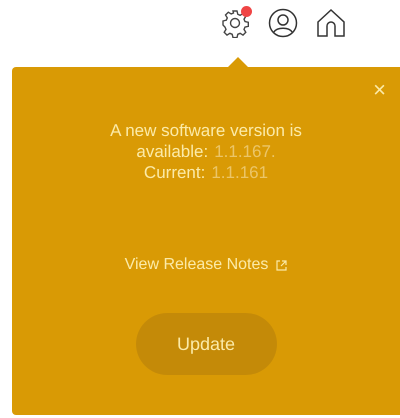  What do you see at coordinates (239, 172) in the screenshot?
I see `current-version: 1.1.161` at bounding box center [239, 172].